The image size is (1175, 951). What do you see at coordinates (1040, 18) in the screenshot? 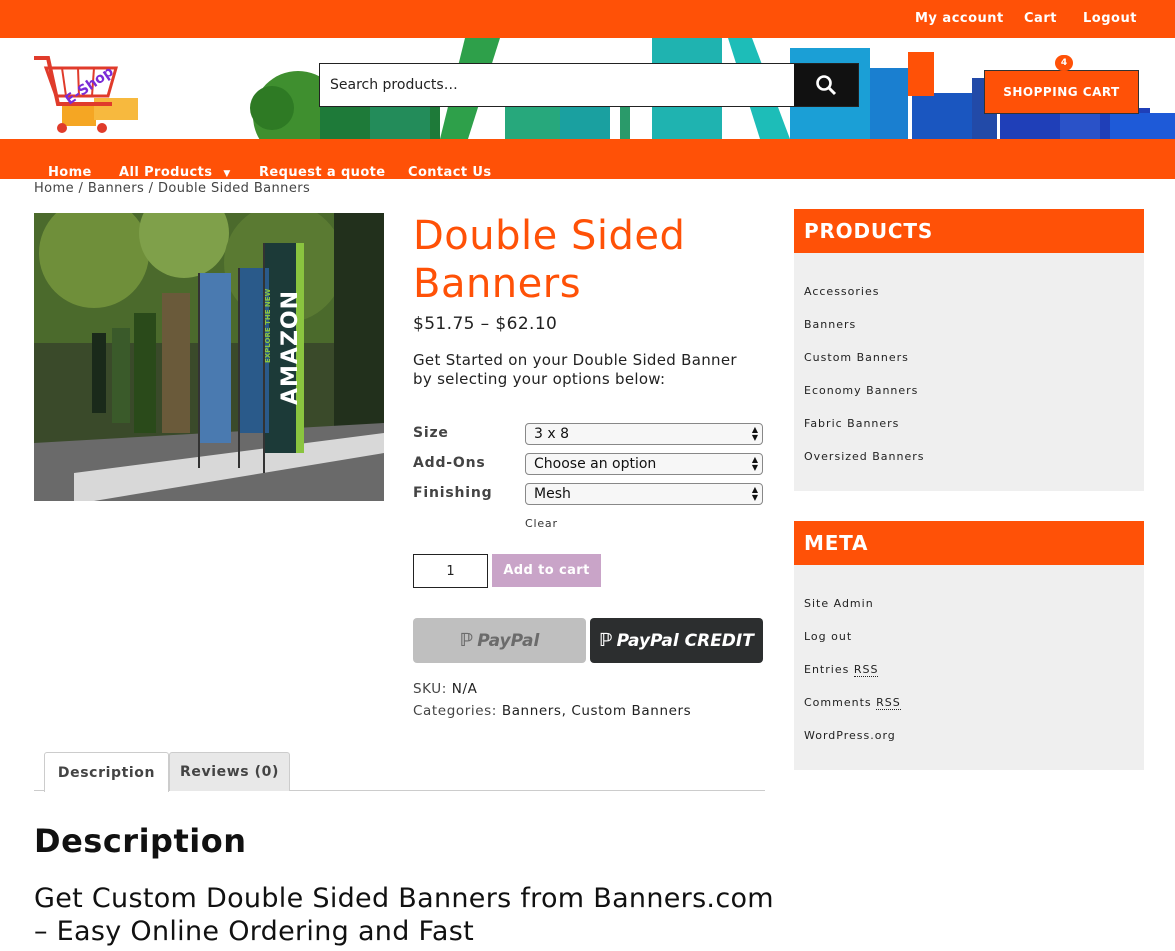
I see `cart-link: Cart` at bounding box center [1040, 18].